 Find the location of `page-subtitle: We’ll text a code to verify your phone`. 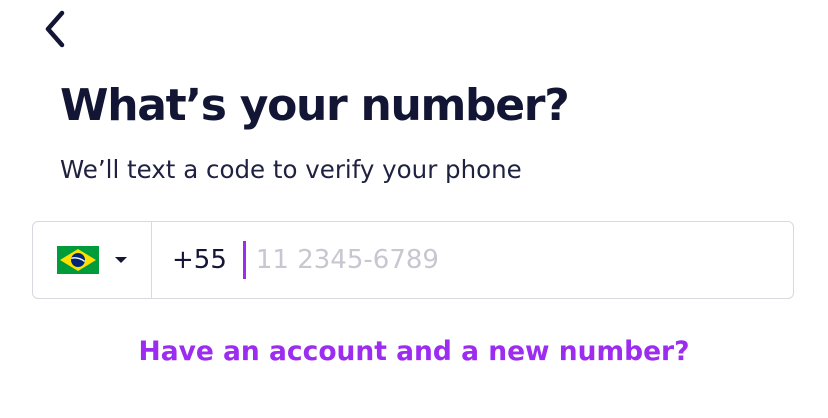

page-subtitle: We’ll text a code to verify your phone is located at coordinates (291, 169).